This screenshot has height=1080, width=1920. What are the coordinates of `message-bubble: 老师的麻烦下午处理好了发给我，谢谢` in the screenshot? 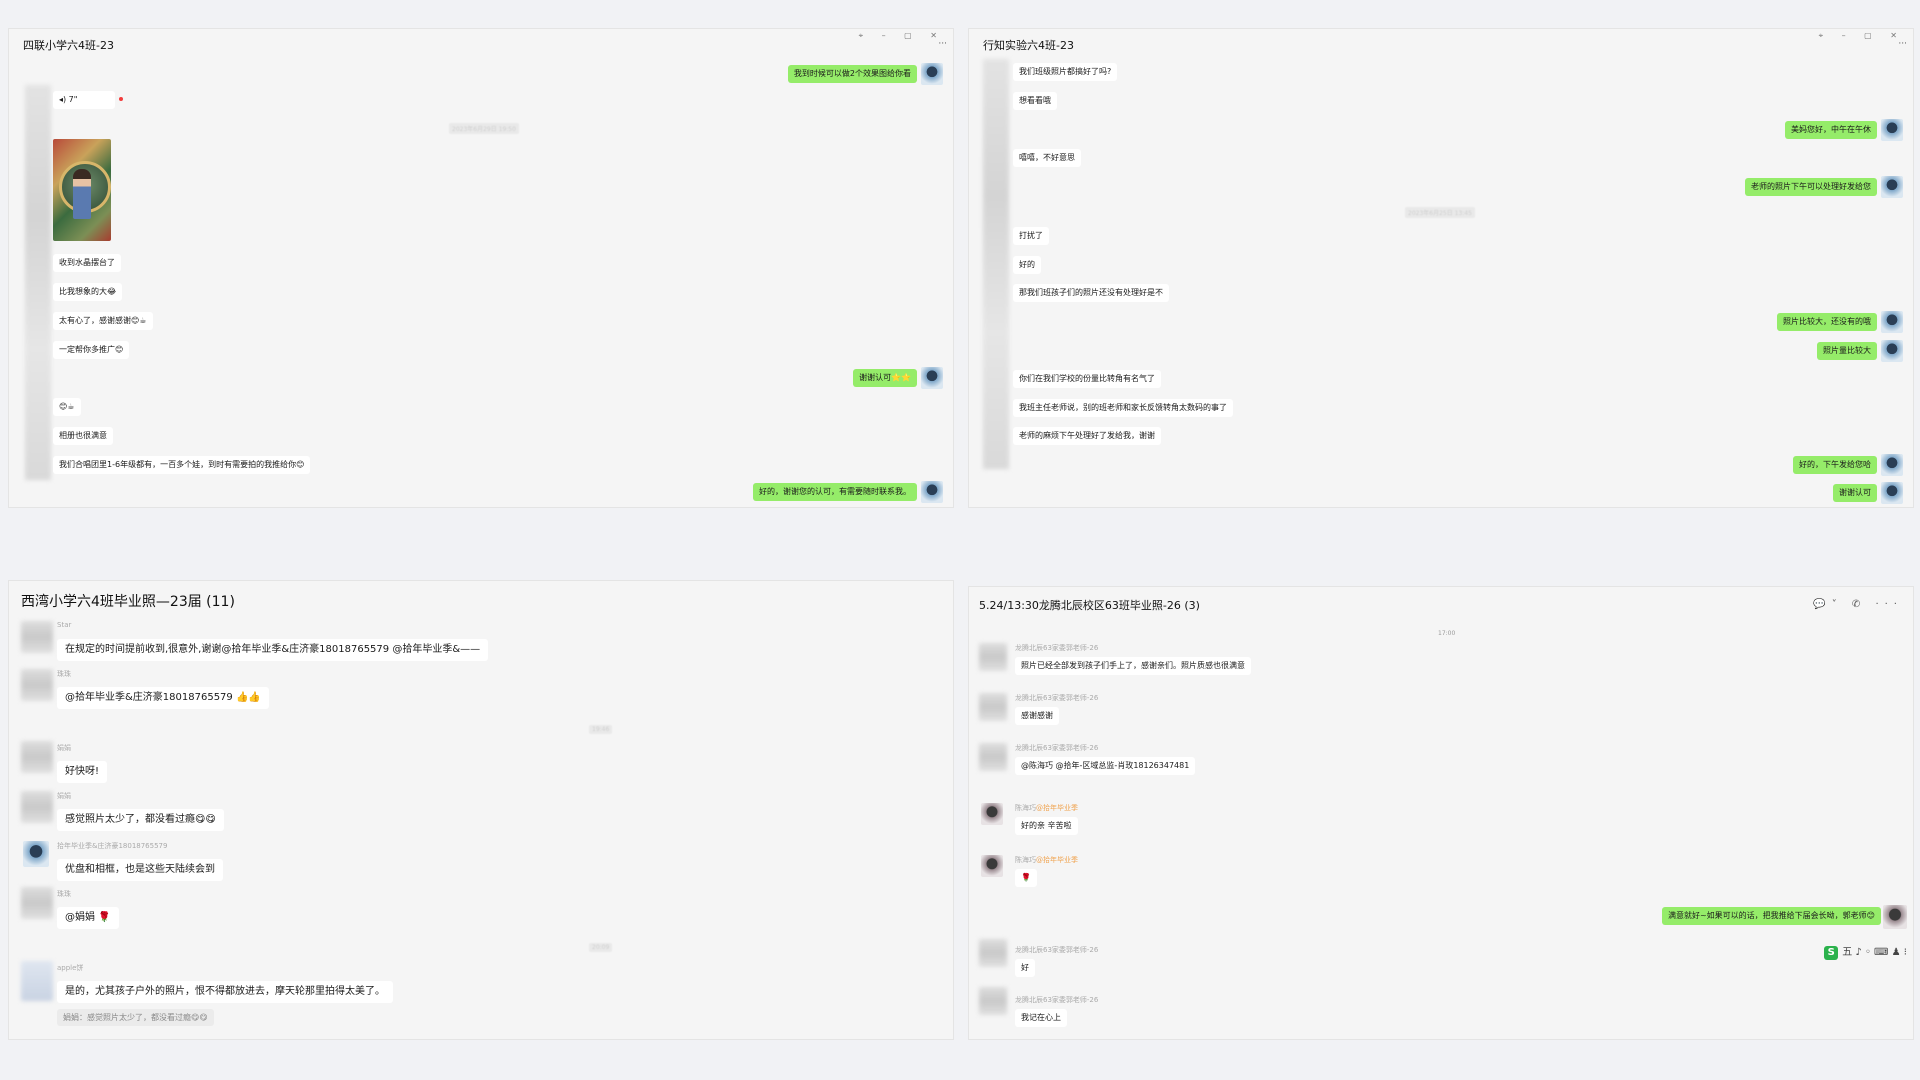 It's located at (1087, 436).